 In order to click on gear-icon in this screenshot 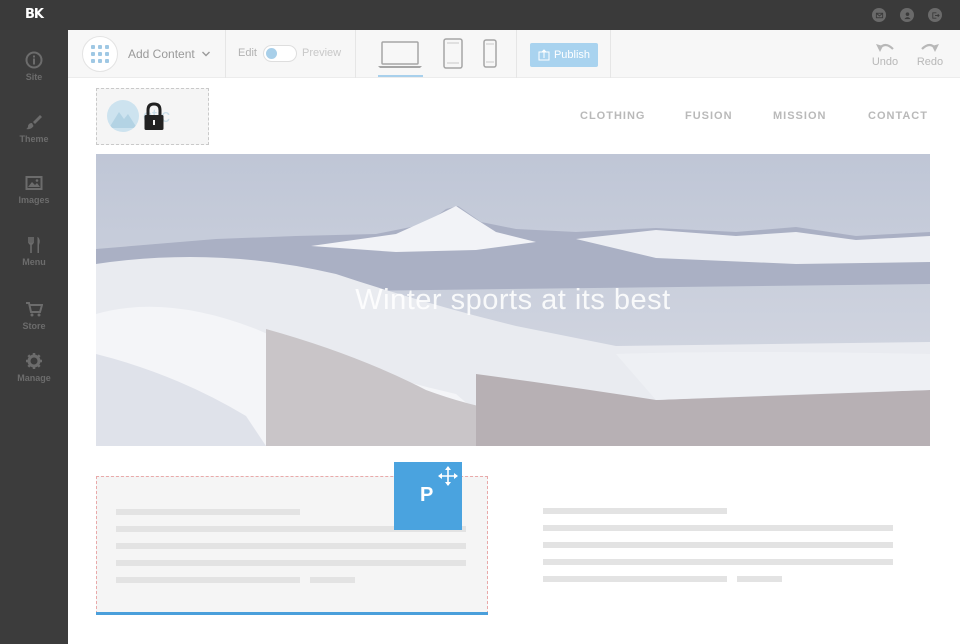, I will do `click(34, 361)`.